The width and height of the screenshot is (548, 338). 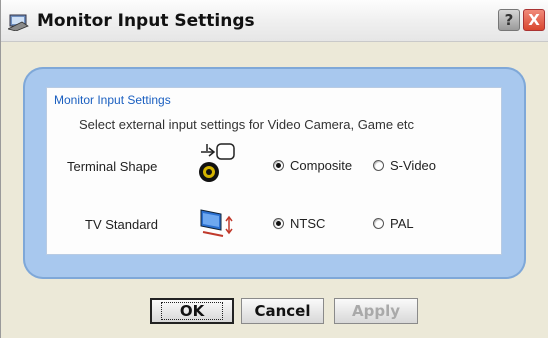 I want to click on radio-s-video-label: S-Video, so click(x=413, y=165).